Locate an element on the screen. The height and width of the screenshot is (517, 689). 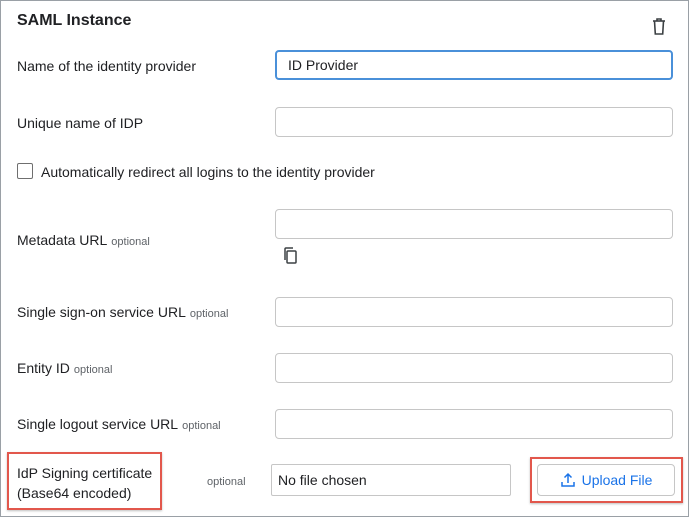
upload-file-button: Upload File is located at coordinates (606, 480).